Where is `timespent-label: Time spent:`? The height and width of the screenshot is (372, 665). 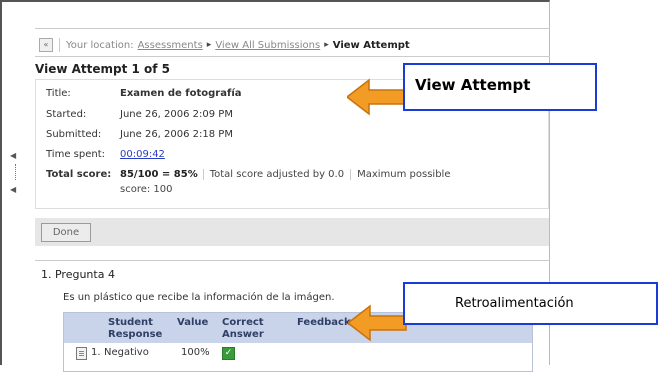 timespent-label: Time spent: is located at coordinates (75, 154).